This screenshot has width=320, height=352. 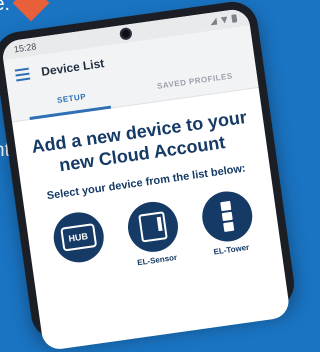 I want to click on status-time: 15:28, so click(x=25, y=48).